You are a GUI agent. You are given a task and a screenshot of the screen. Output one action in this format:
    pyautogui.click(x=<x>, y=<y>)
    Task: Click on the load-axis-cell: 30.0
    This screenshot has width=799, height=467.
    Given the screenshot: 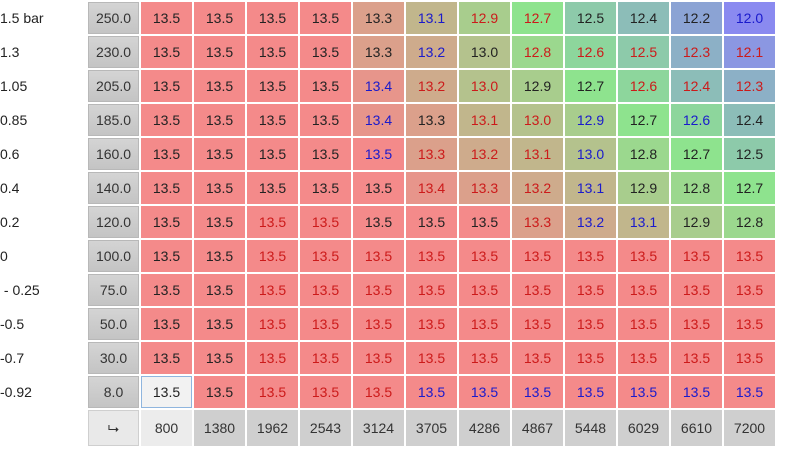 What is the action you would take?
    pyautogui.click(x=113, y=358)
    